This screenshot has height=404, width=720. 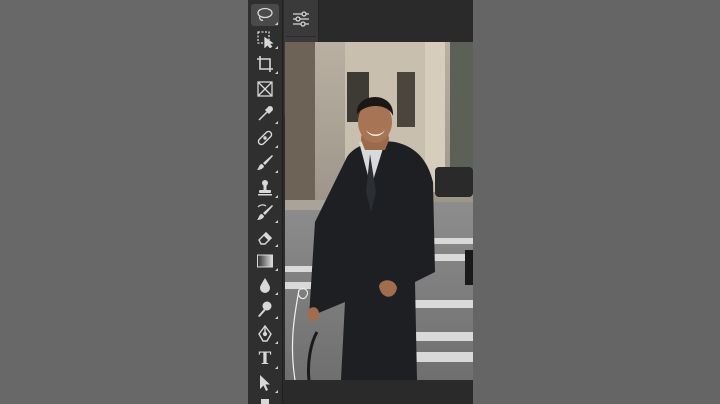 I want to click on status-bar, so click(x=378, y=392).